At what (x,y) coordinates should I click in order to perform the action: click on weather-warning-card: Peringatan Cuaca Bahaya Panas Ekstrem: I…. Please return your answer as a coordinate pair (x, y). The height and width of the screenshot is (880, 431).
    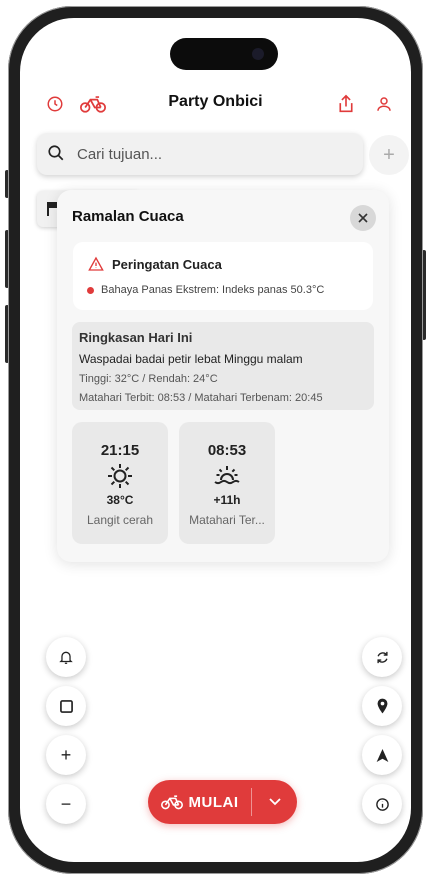
    Looking at the image, I should click on (223, 276).